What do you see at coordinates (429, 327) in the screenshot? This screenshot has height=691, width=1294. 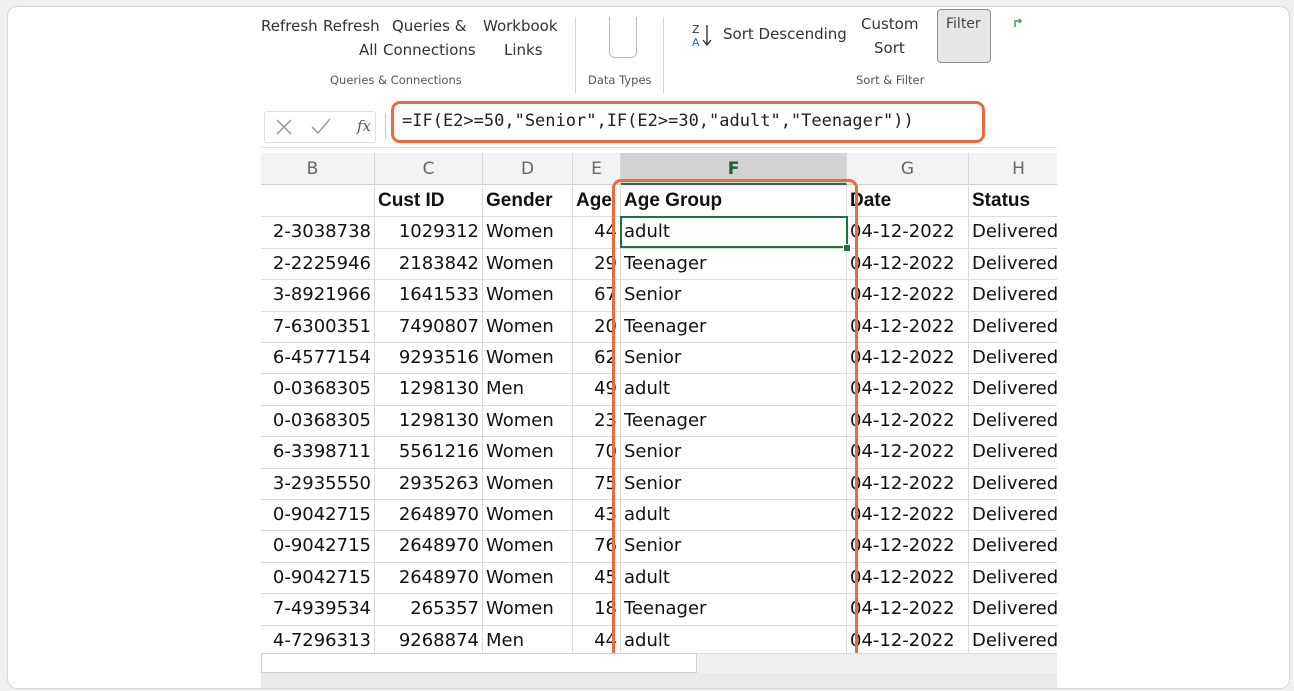 I see `cell-cust-id: 7490807` at bounding box center [429, 327].